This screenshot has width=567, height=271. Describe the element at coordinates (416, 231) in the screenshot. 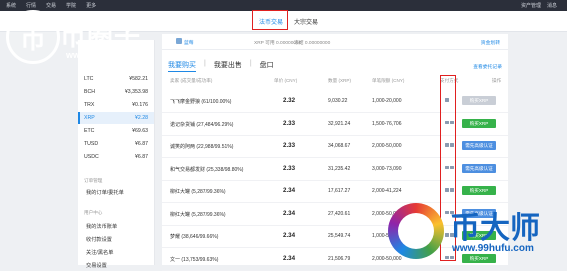

I see `watermark-logo` at that location.